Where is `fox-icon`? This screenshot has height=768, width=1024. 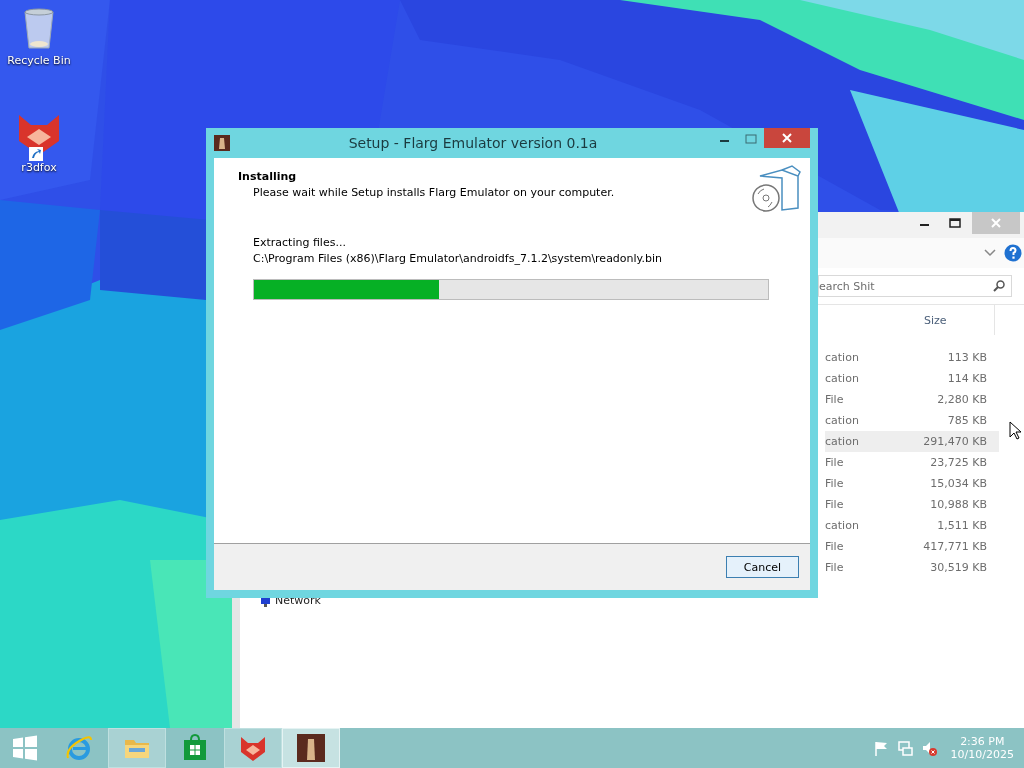 fox-icon is located at coordinates (253, 748).